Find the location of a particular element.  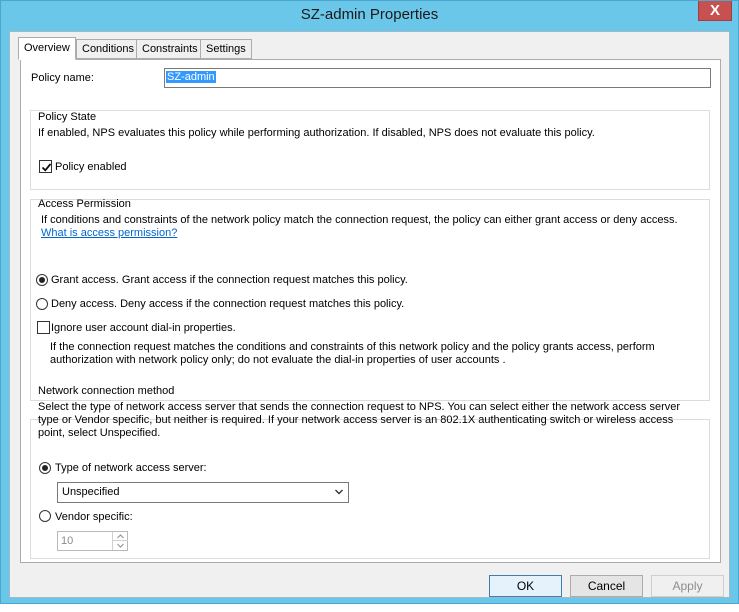

policy-name-value: SZ-admin is located at coordinates (191, 77).